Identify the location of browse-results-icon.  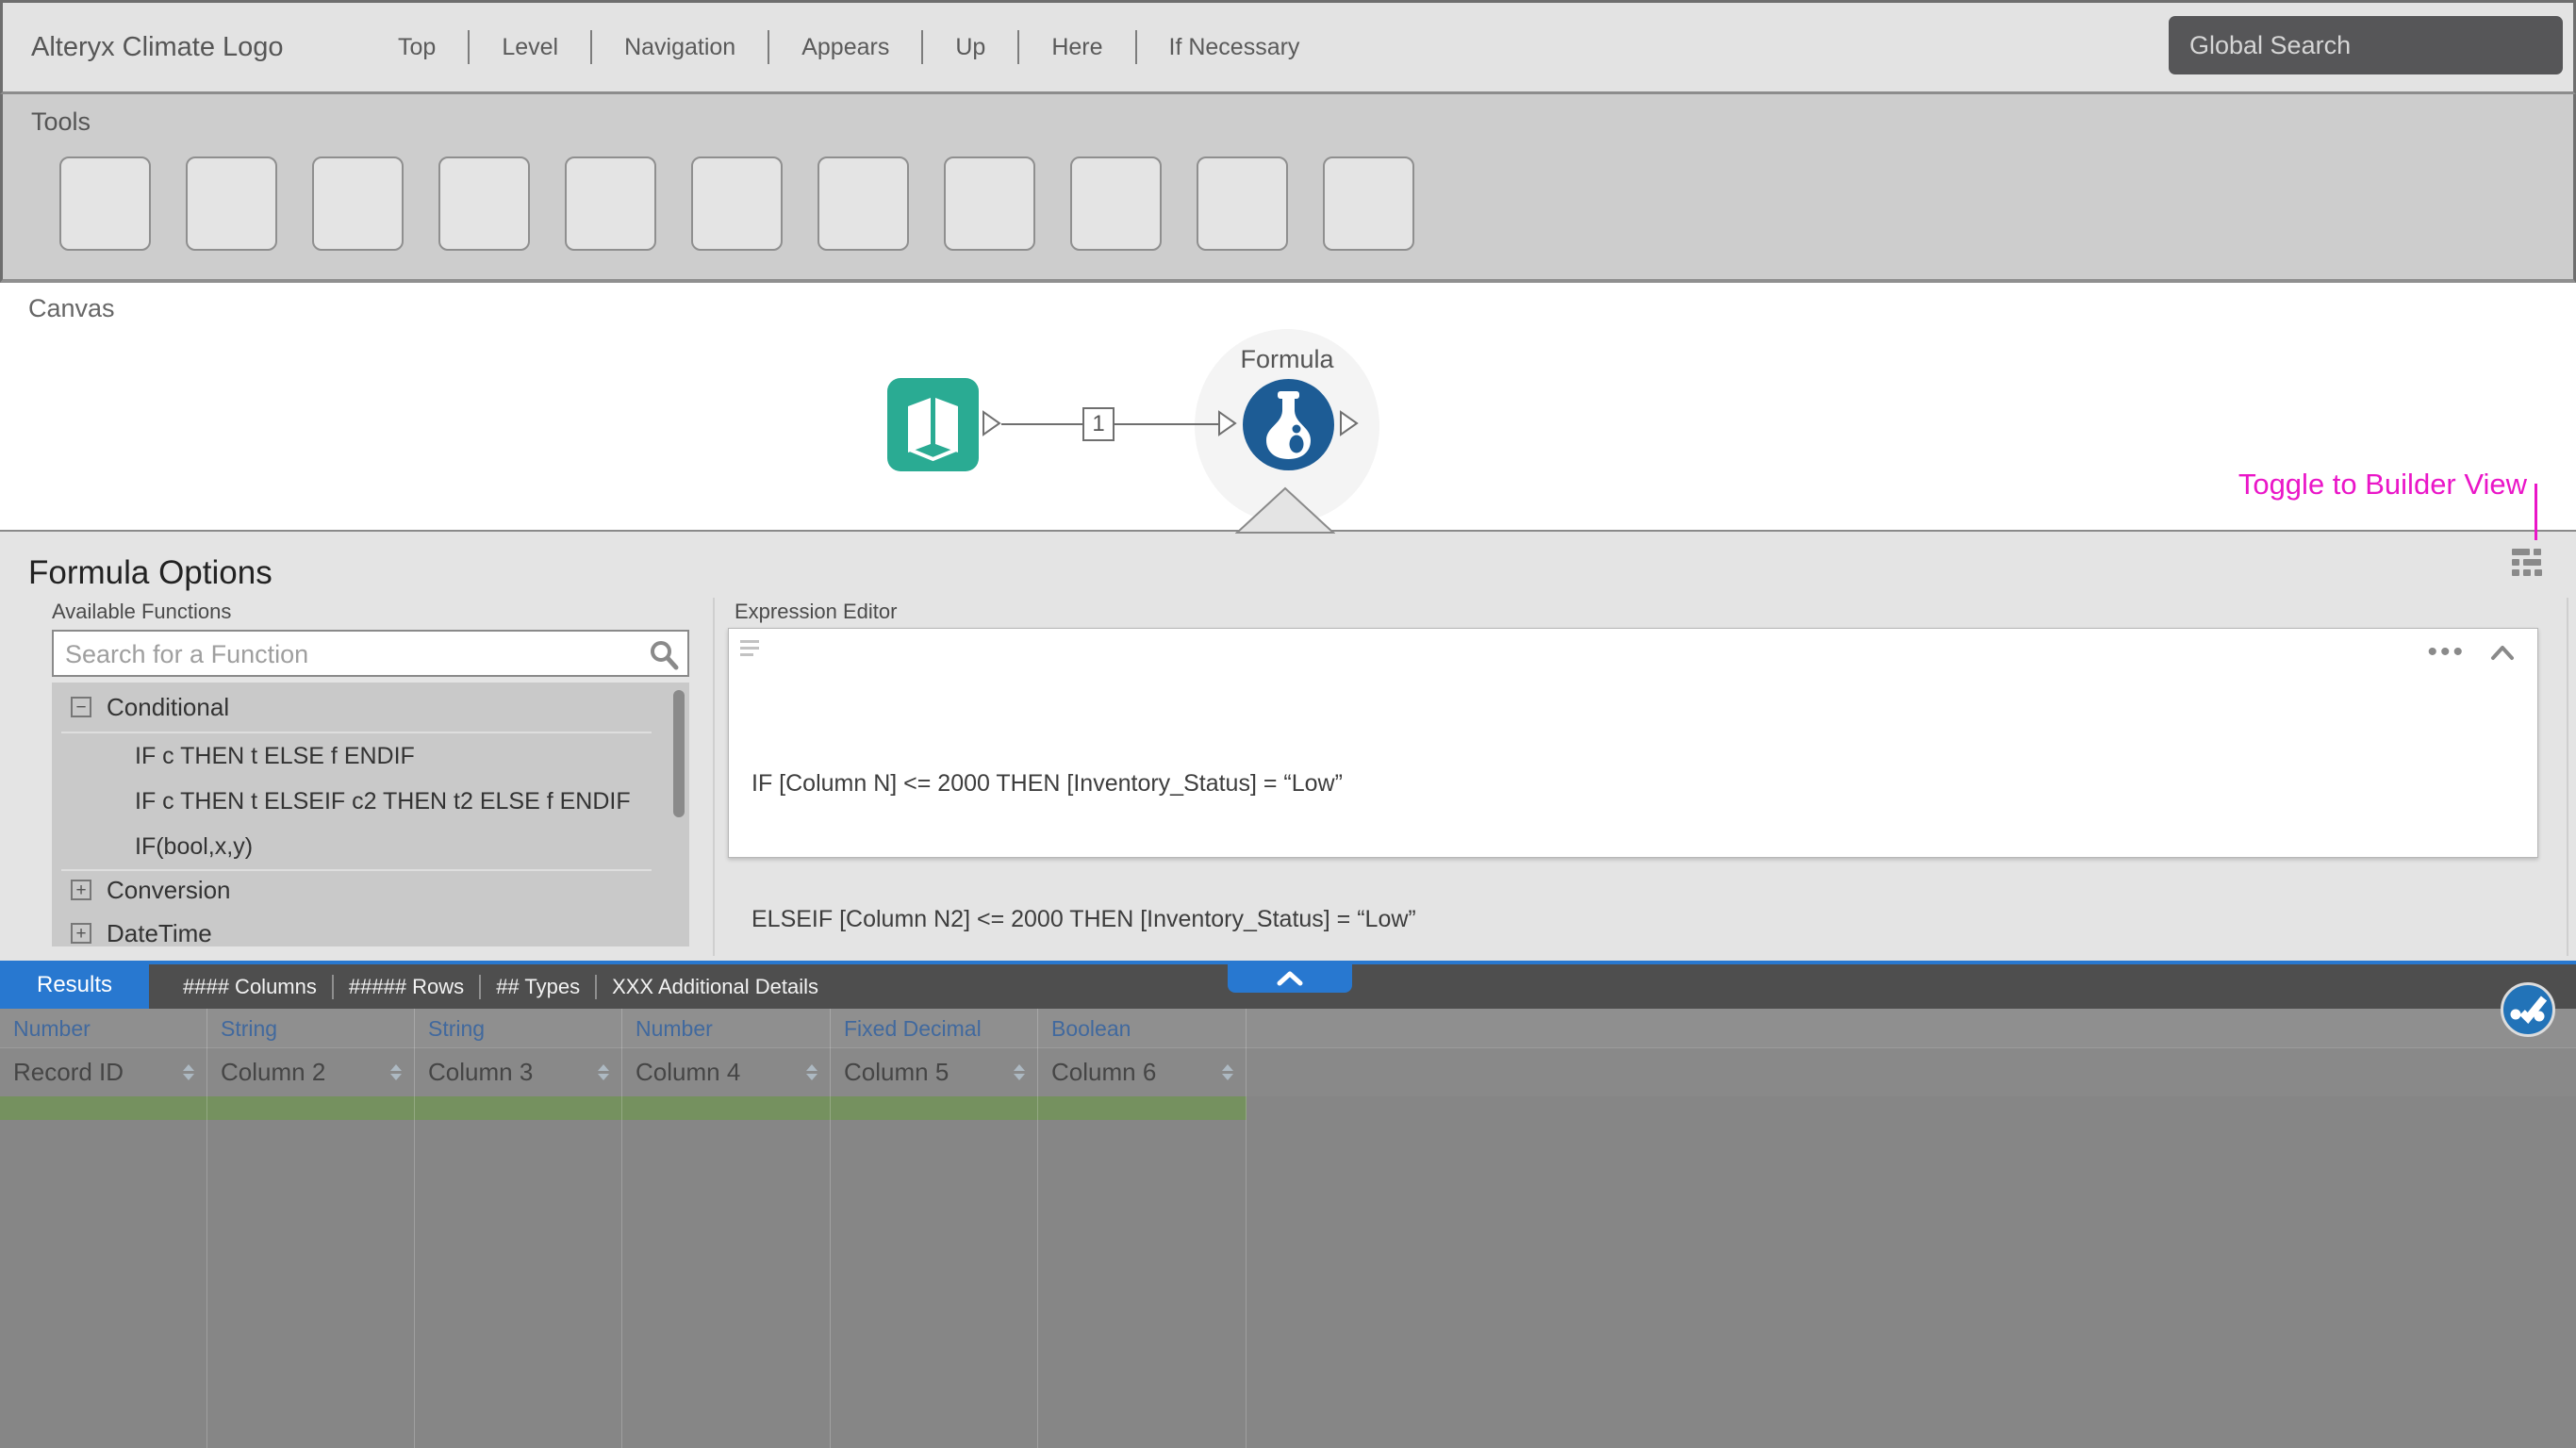
(2528, 1010).